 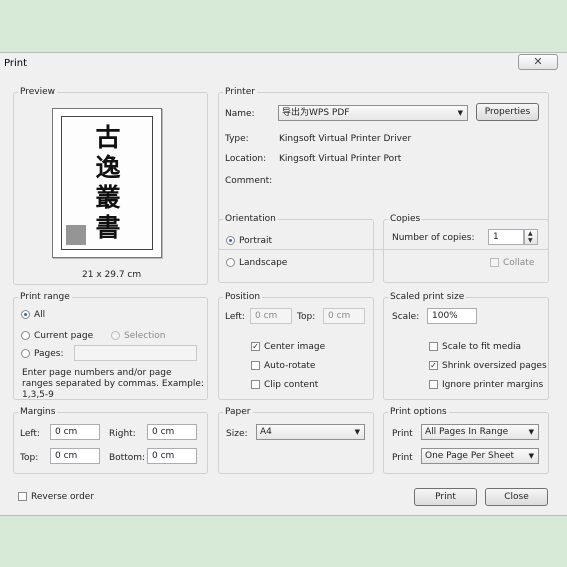 What do you see at coordinates (235, 317) in the screenshot?
I see `position-left-label: Left:` at bounding box center [235, 317].